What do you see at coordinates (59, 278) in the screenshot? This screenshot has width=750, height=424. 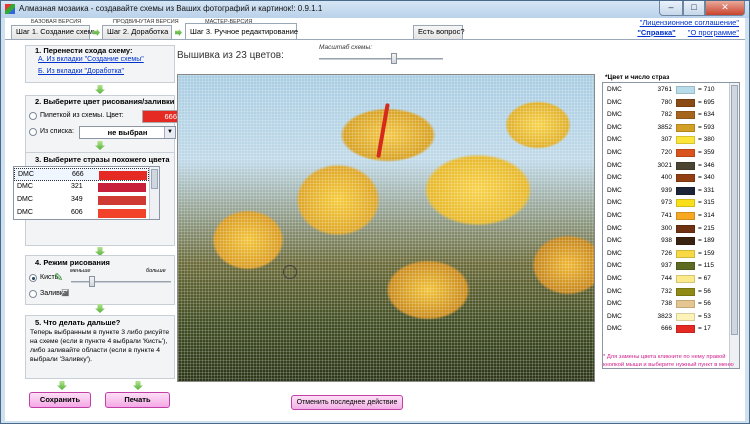 I see `brush-icon: ✎` at bounding box center [59, 278].